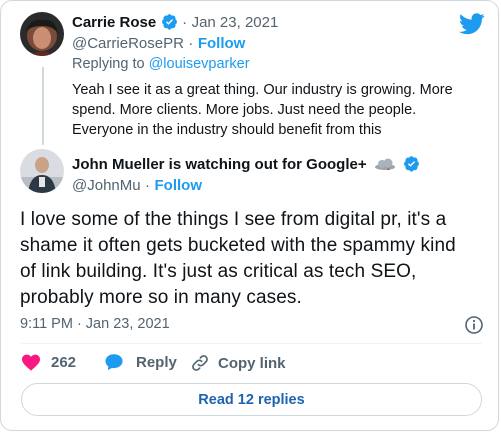  What do you see at coordinates (114, 22) in the screenshot?
I see `reply-author-name: Carrie Rose` at bounding box center [114, 22].